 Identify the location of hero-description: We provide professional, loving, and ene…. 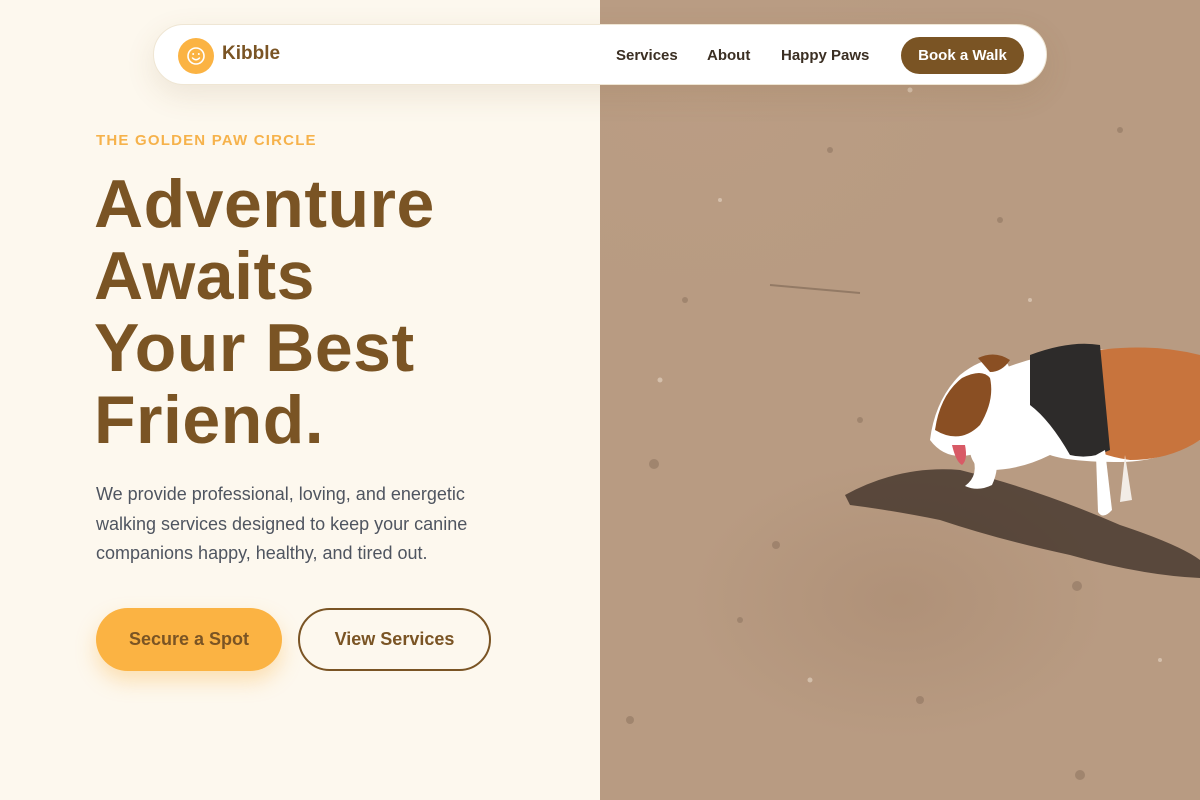
(282, 523).